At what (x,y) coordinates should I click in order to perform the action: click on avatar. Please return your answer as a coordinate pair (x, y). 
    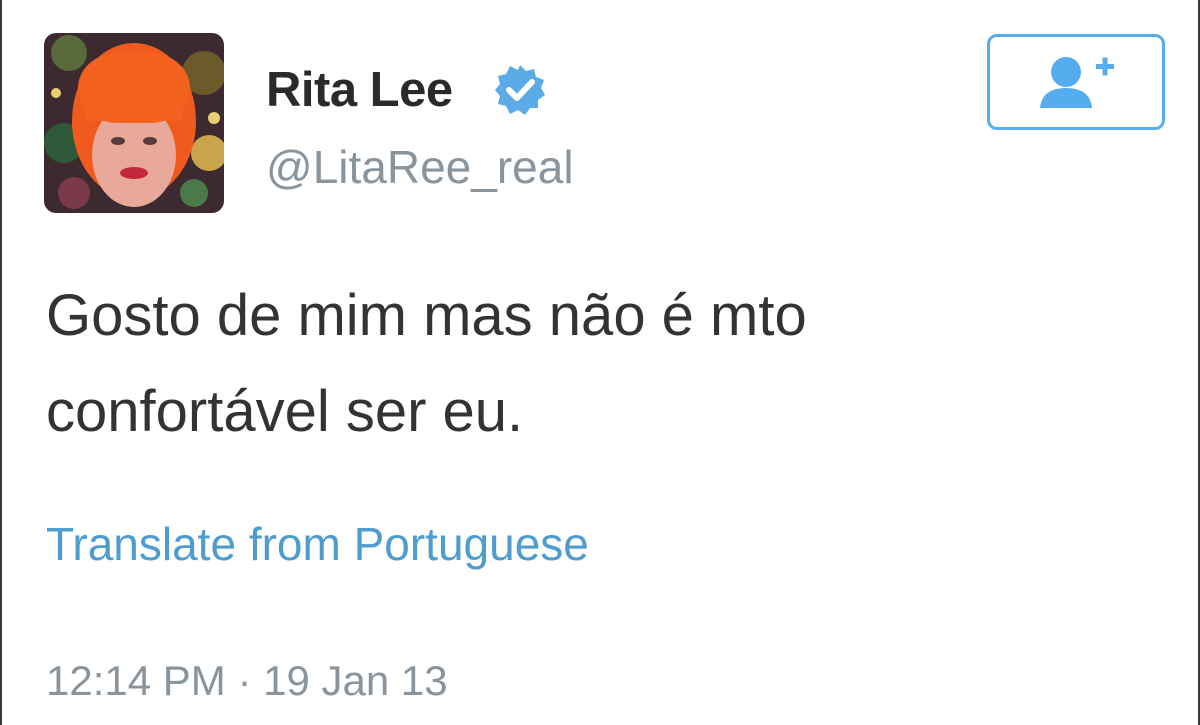
    Looking at the image, I should click on (134, 123).